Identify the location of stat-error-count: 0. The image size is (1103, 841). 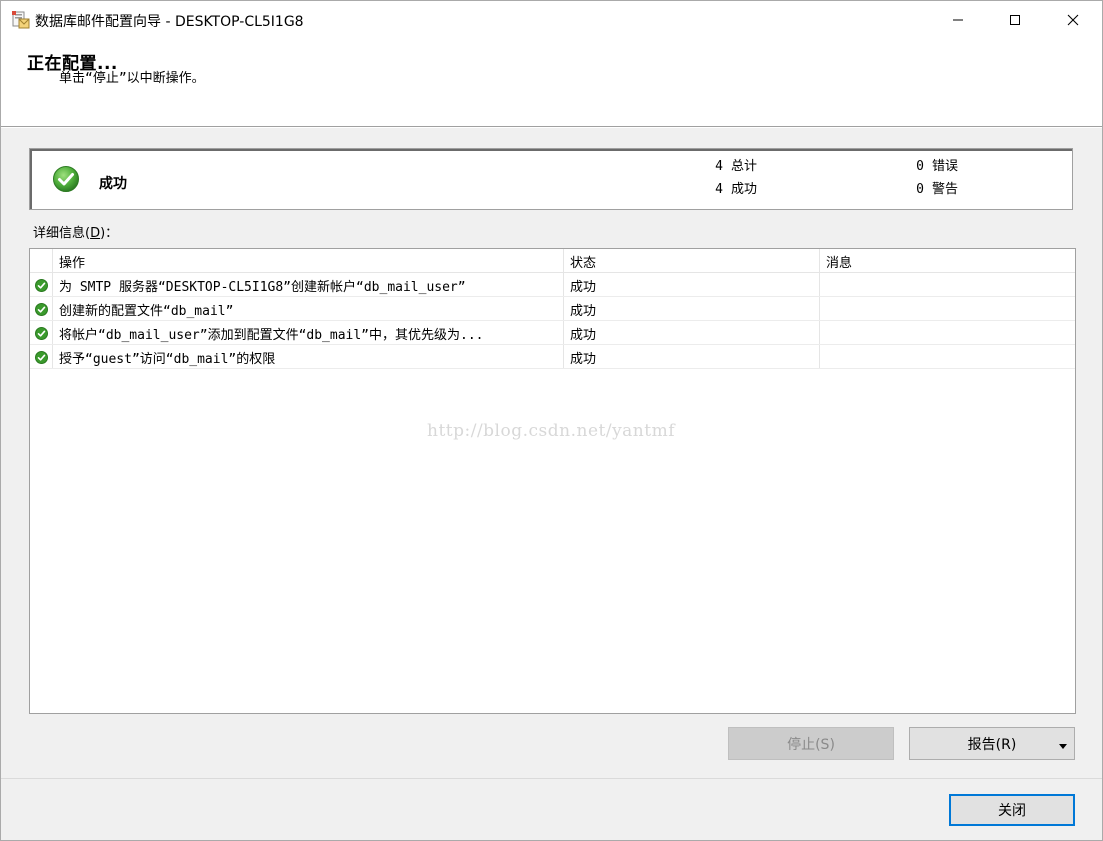
(920, 166).